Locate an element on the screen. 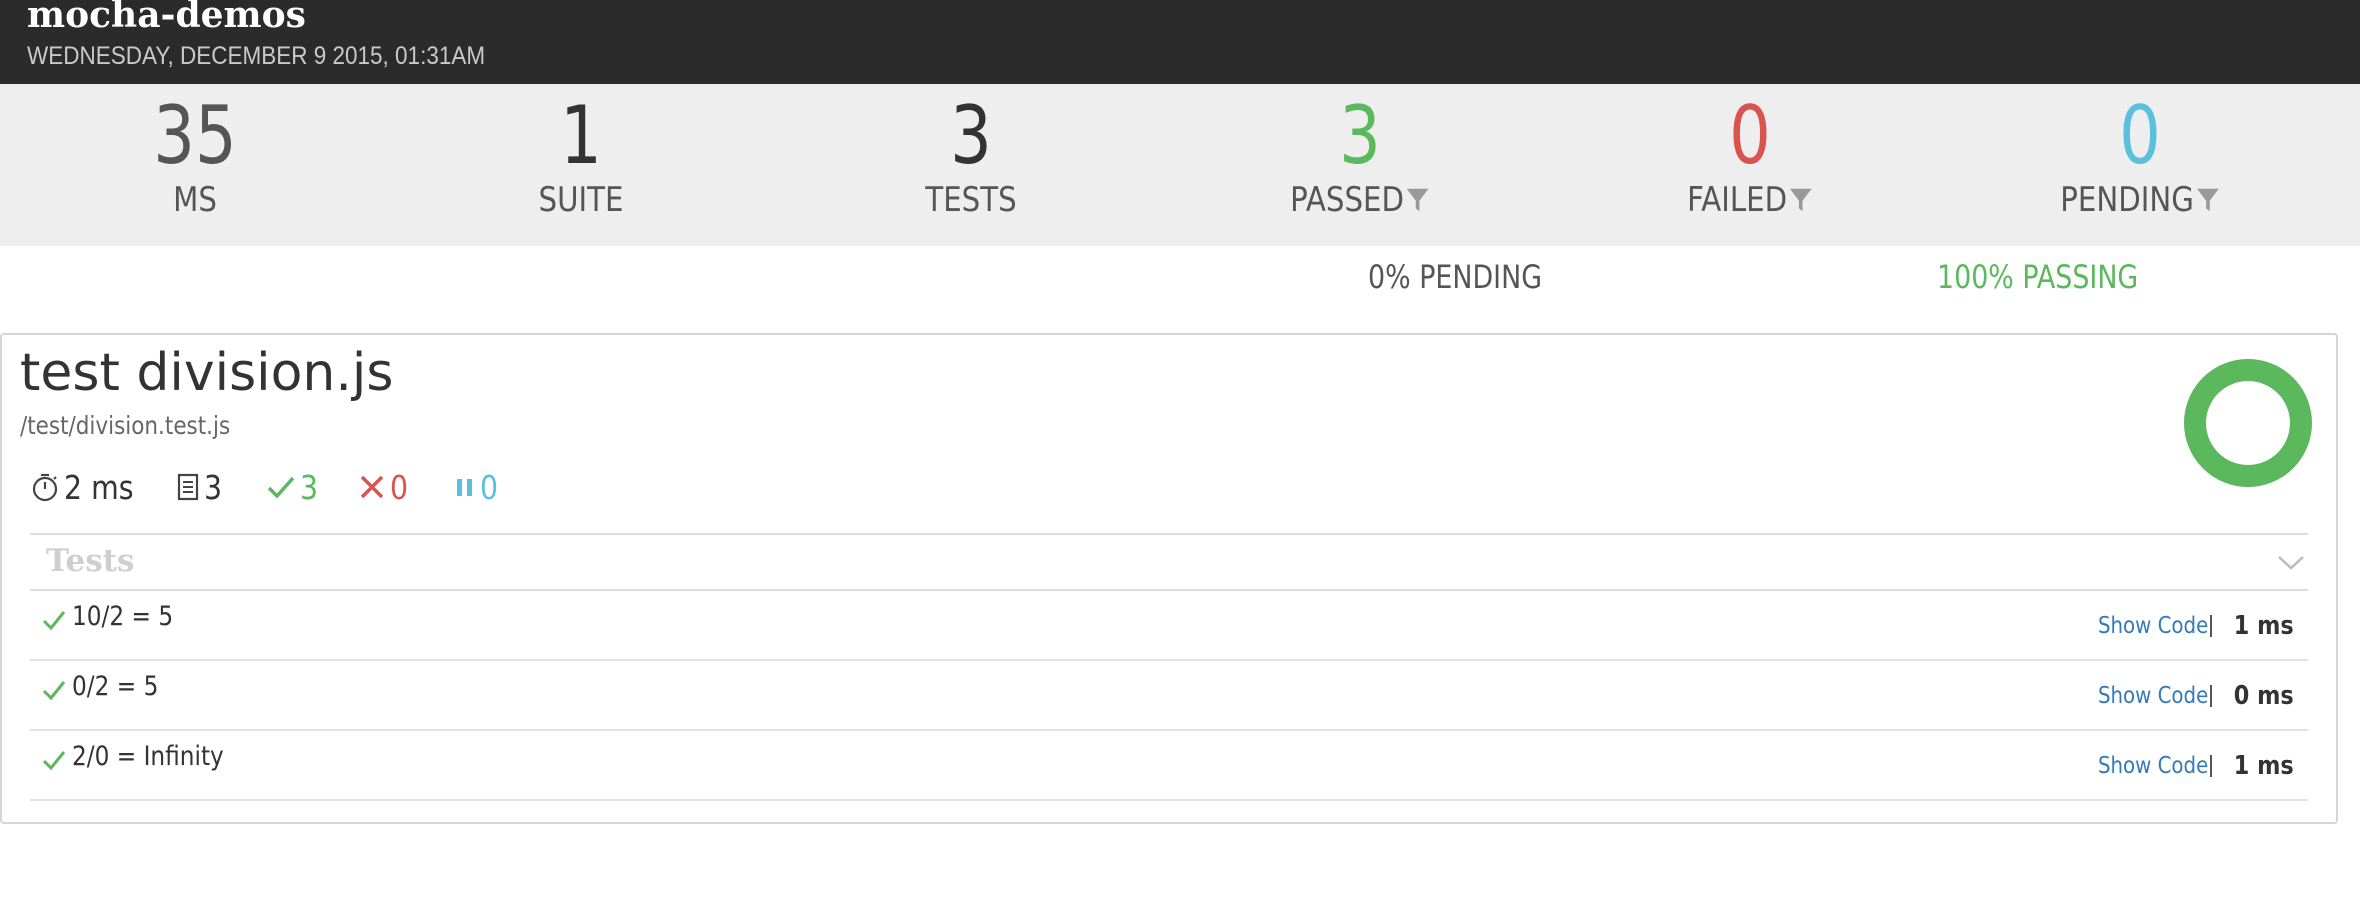  chevron-down-icon is located at coordinates (2291, 562).